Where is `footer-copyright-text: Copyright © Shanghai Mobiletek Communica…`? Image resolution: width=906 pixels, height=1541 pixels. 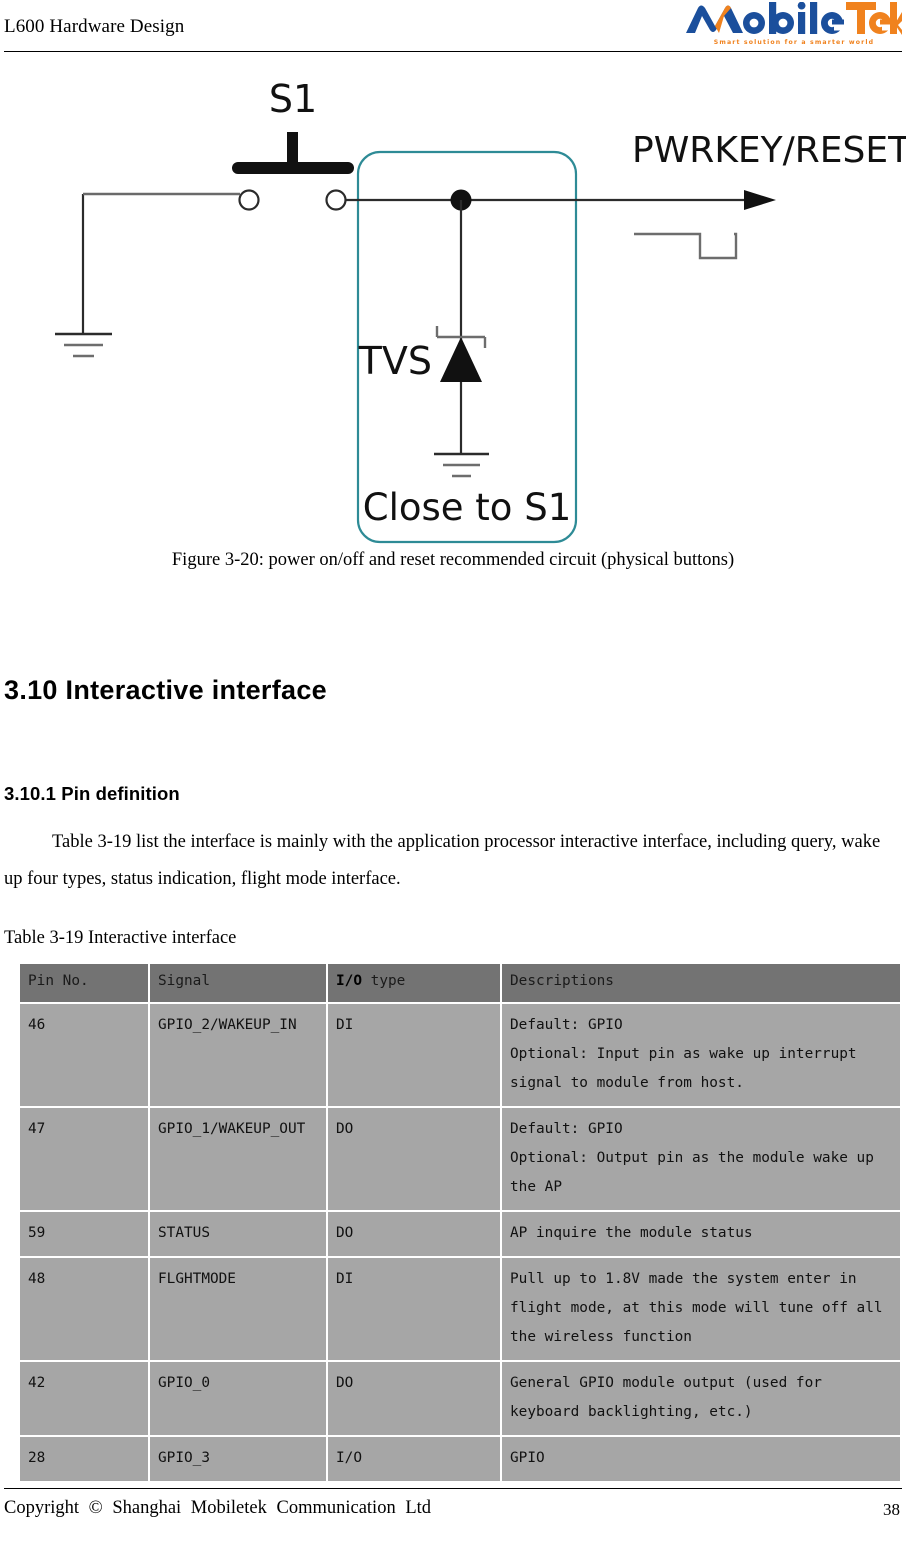
footer-copyright-text: Copyright © Shanghai Mobiletek Communica… is located at coordinates (218, 1508).